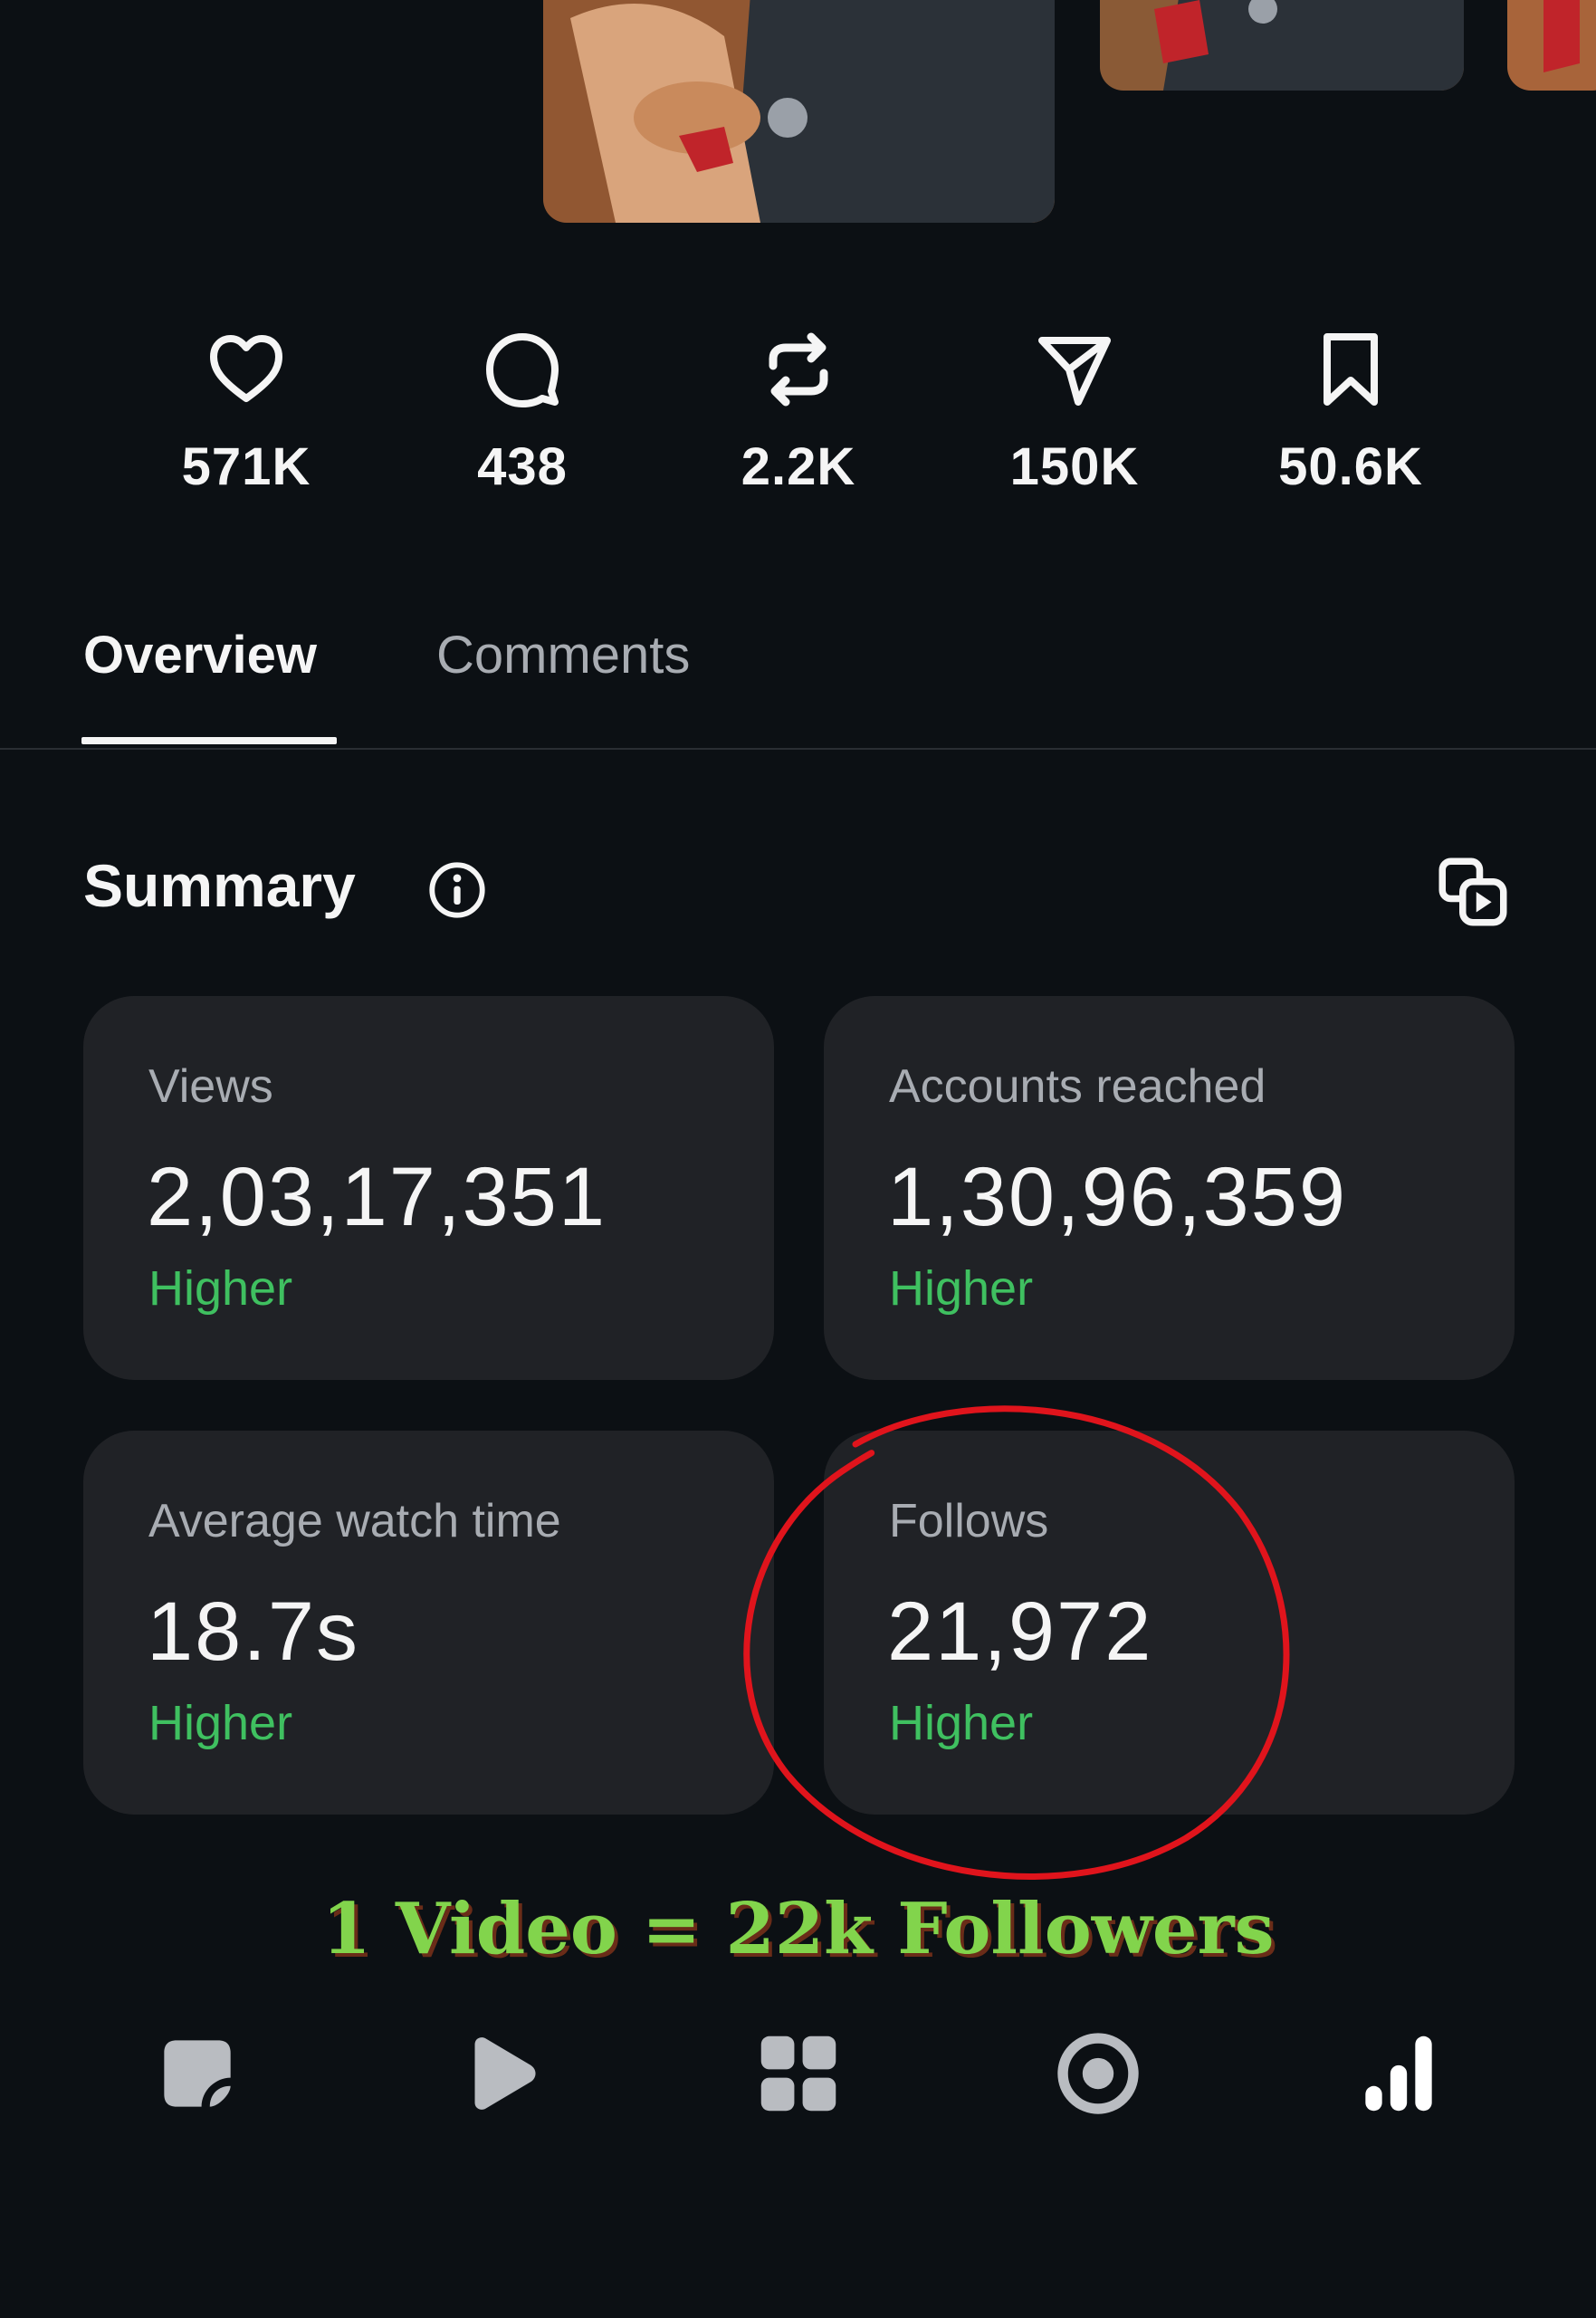  I want to click on insights-tabs: Overview Comments, so click(798, 687).